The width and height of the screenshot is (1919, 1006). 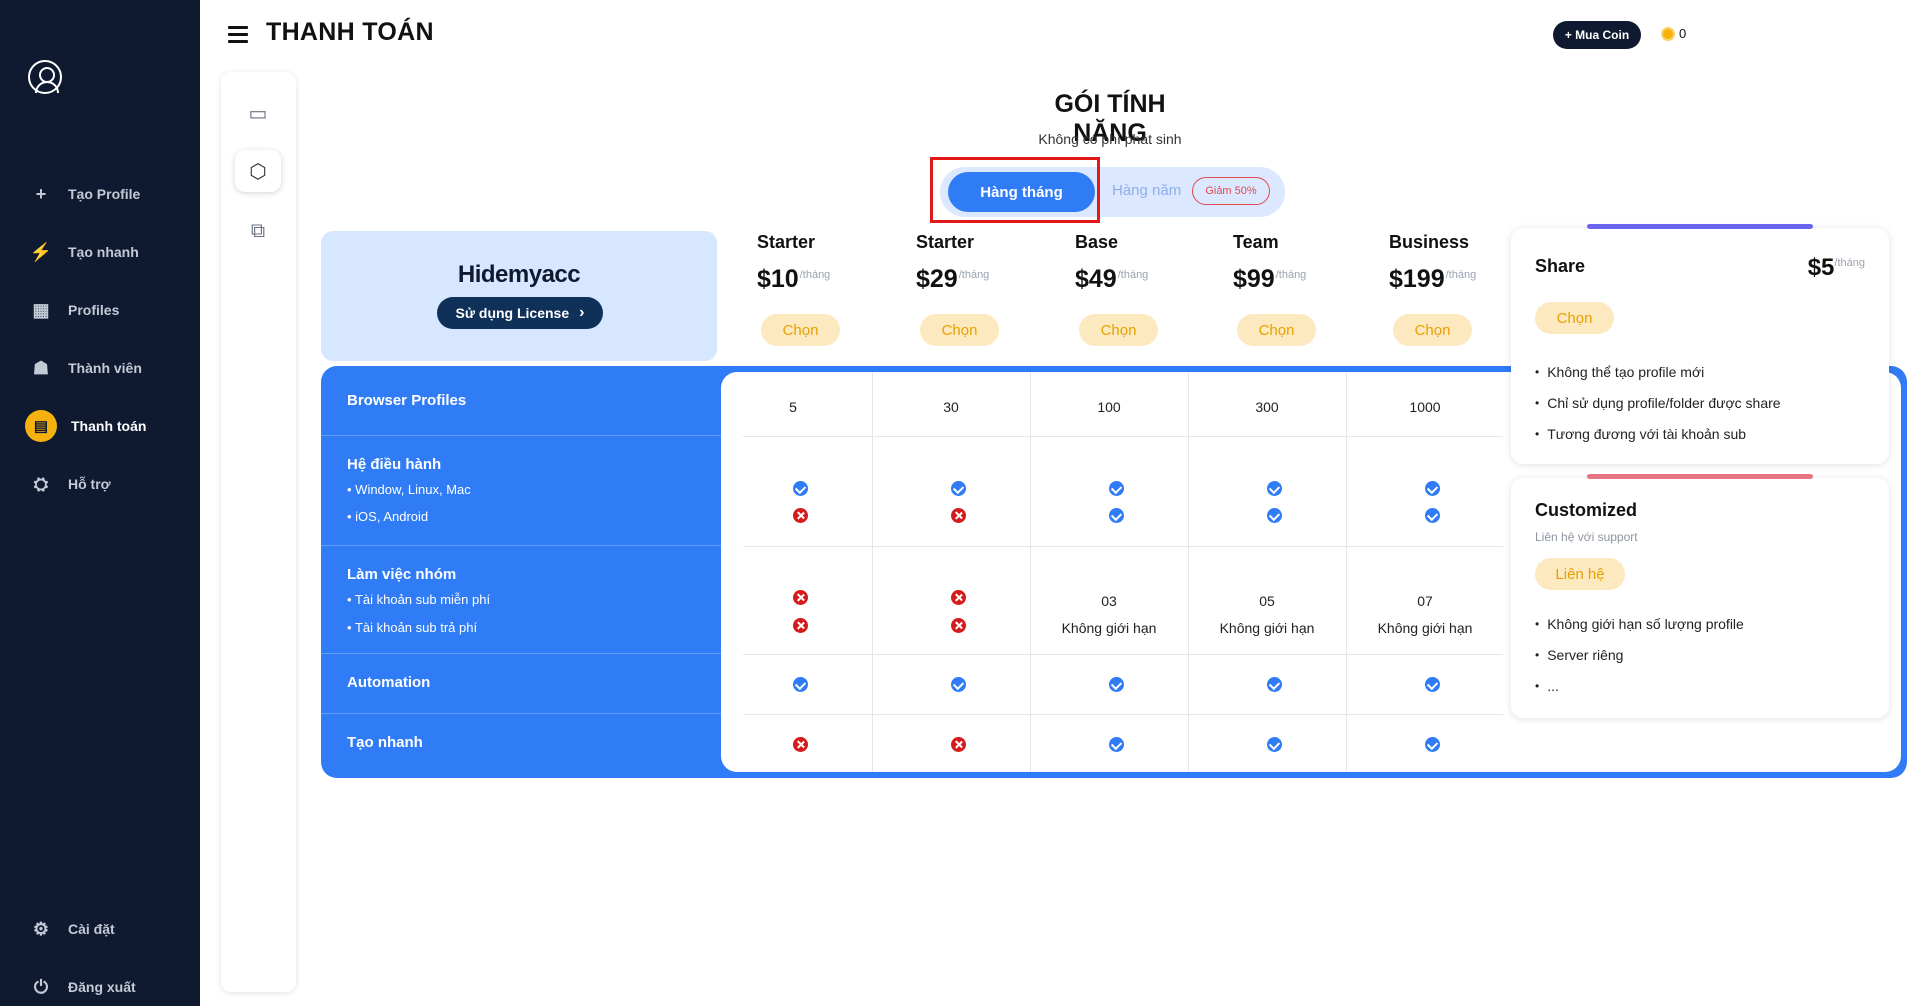 What do you see at coordinates (41, 928) in the screenshot?
I see `gear-icon: ⚙` at bounding box center [41, 928].